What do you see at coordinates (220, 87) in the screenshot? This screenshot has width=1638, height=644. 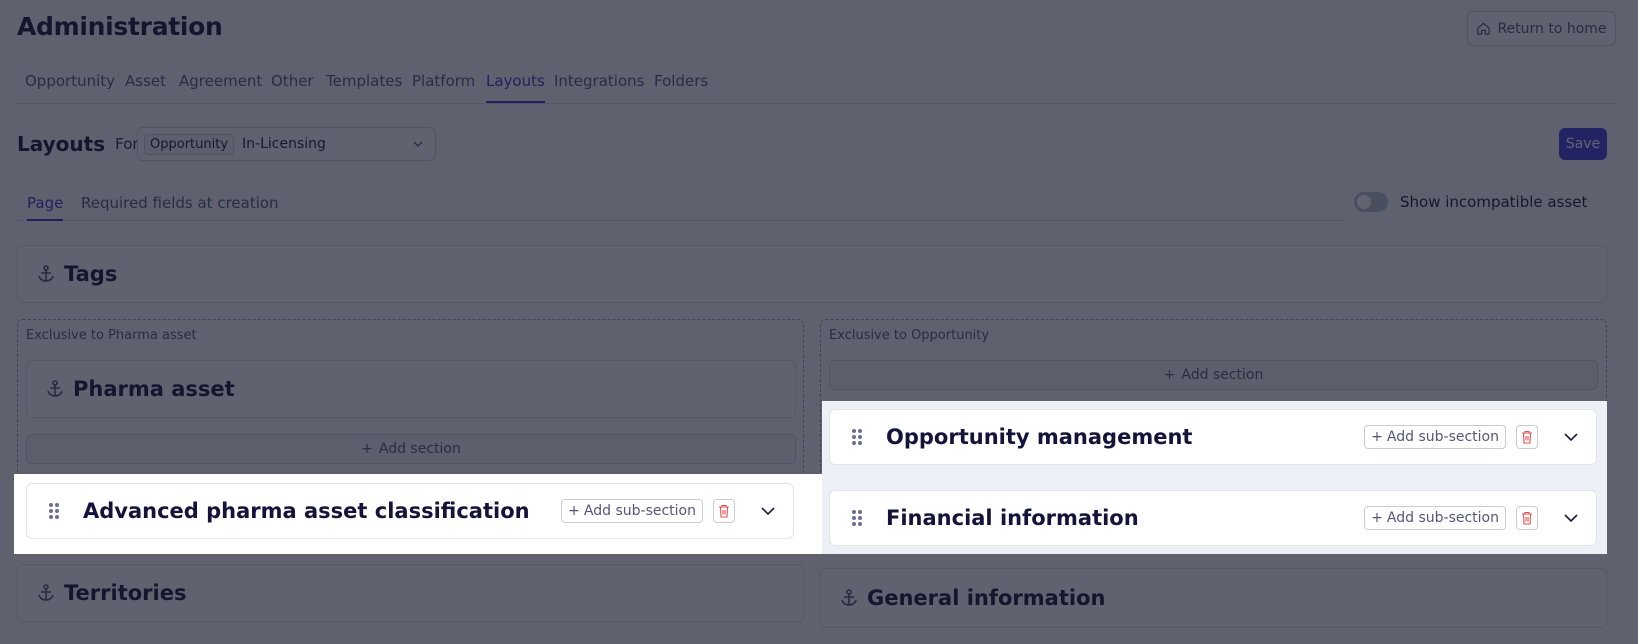 I see `tab-agreement: Agreement` at bounding box center [220, 87].